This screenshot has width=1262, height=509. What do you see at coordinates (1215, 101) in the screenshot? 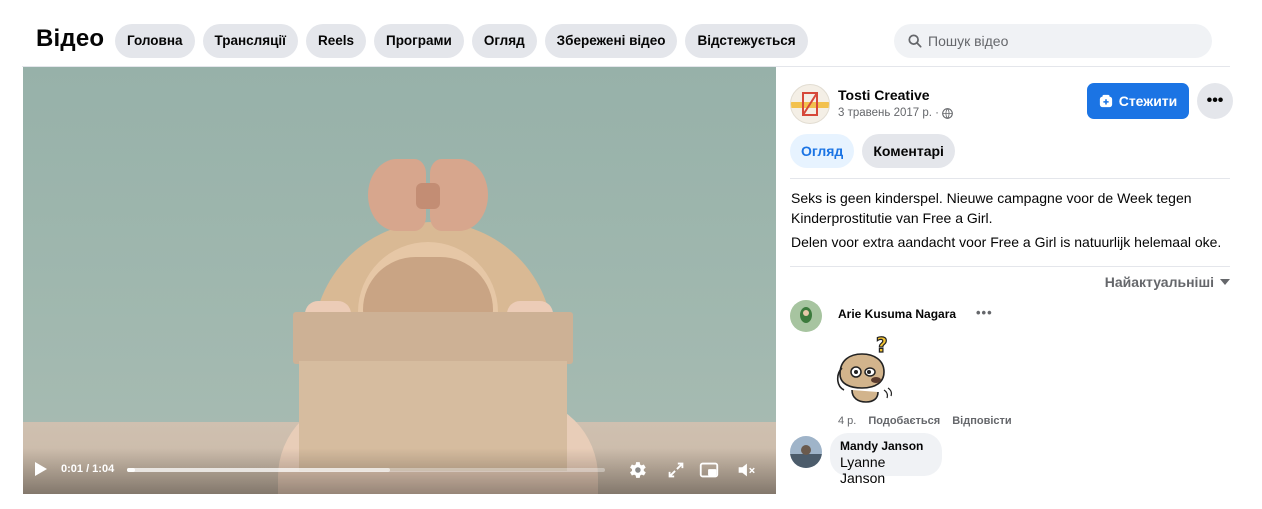
I see `more-options-button: •••` at bounding box center [1215, 101].